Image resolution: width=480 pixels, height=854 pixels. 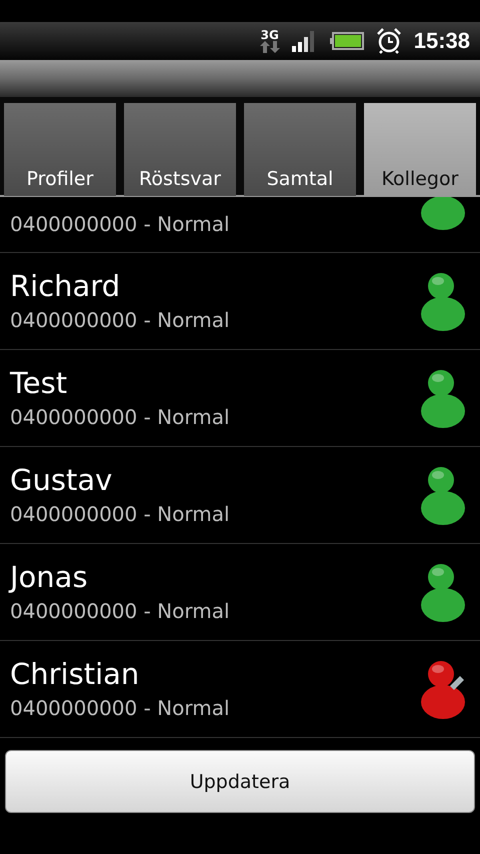 I want to click on tab: Kollegor, so click(x=420, y=149).